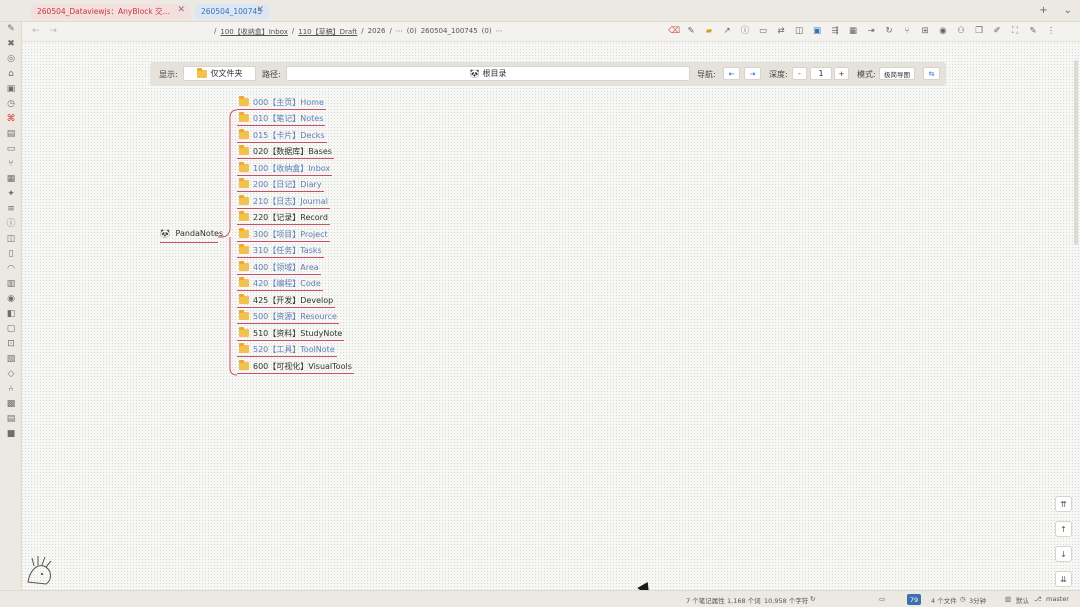  I want to click on git-icon: ⑃, so click(11, 389).